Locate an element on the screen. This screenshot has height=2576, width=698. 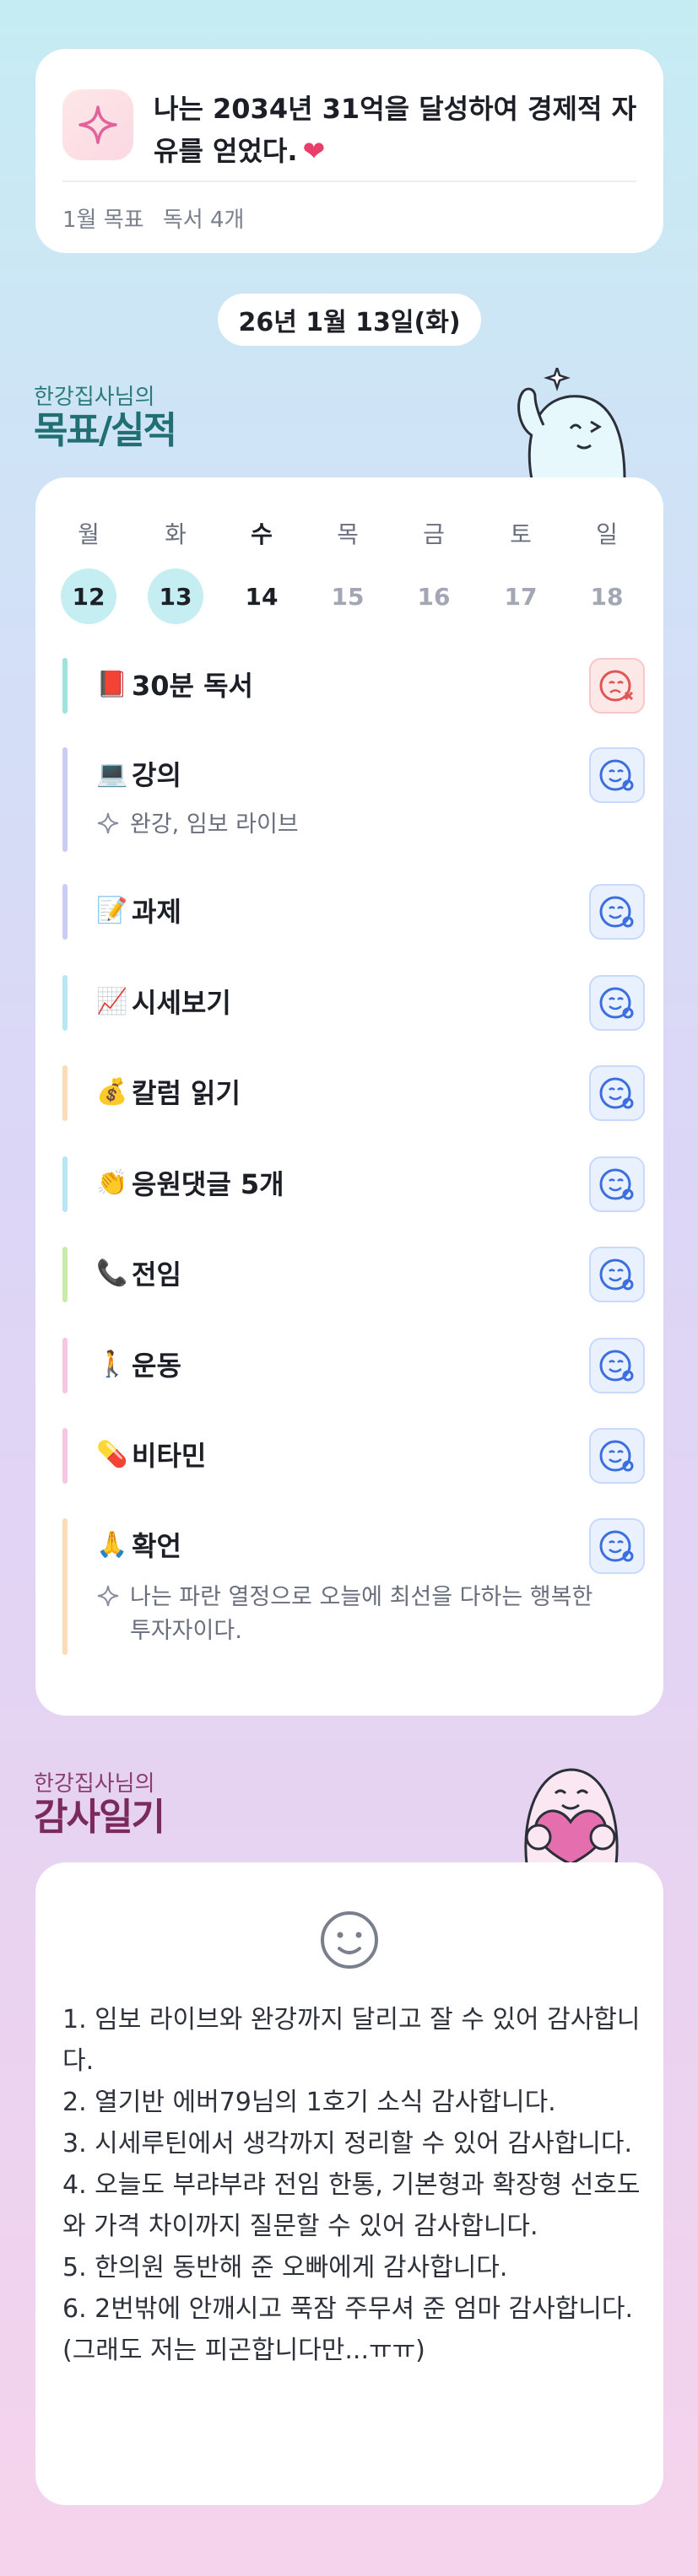
pill-icon: 💊 is located at coordinates (112, 1454).